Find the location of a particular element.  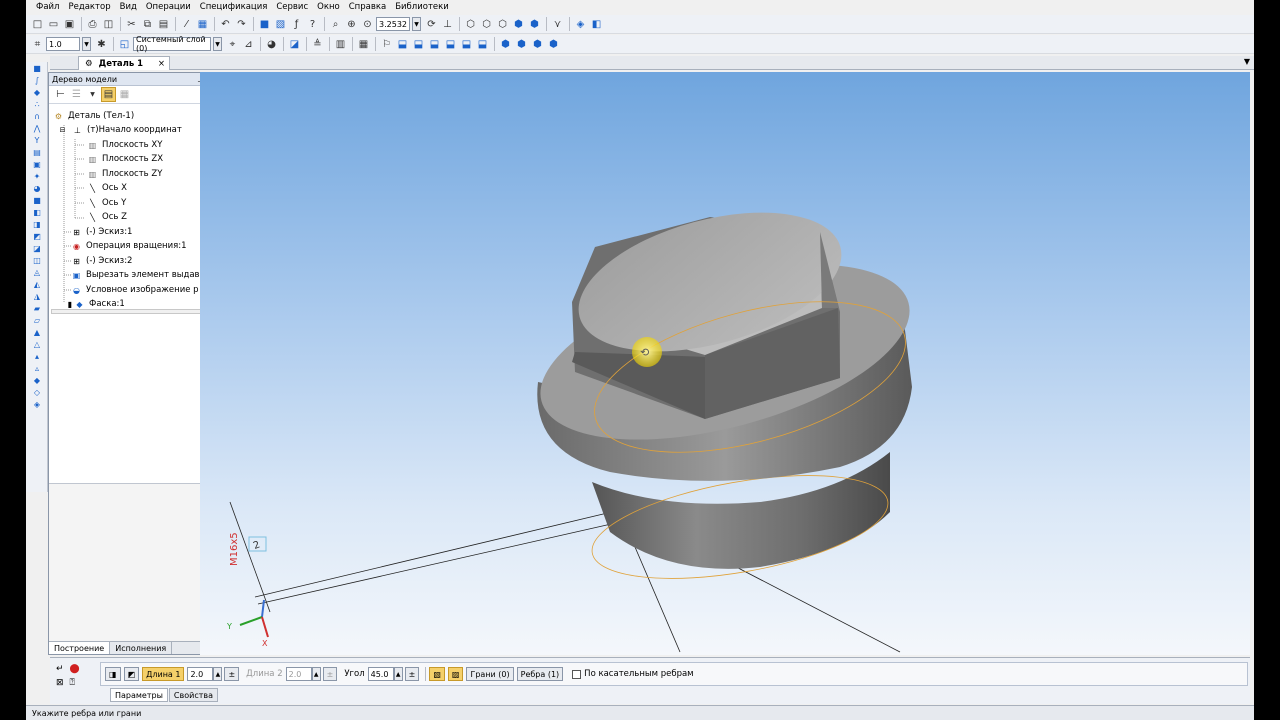

stop-icon: ⬤ is located at coordinates (75, 669).